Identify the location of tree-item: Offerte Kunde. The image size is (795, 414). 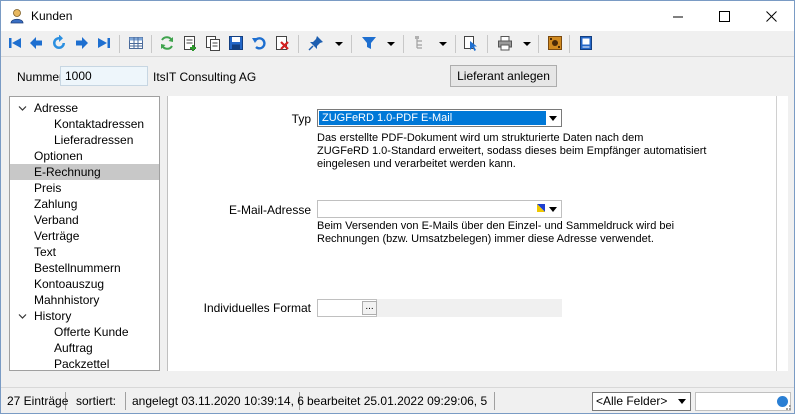
(84, 332).